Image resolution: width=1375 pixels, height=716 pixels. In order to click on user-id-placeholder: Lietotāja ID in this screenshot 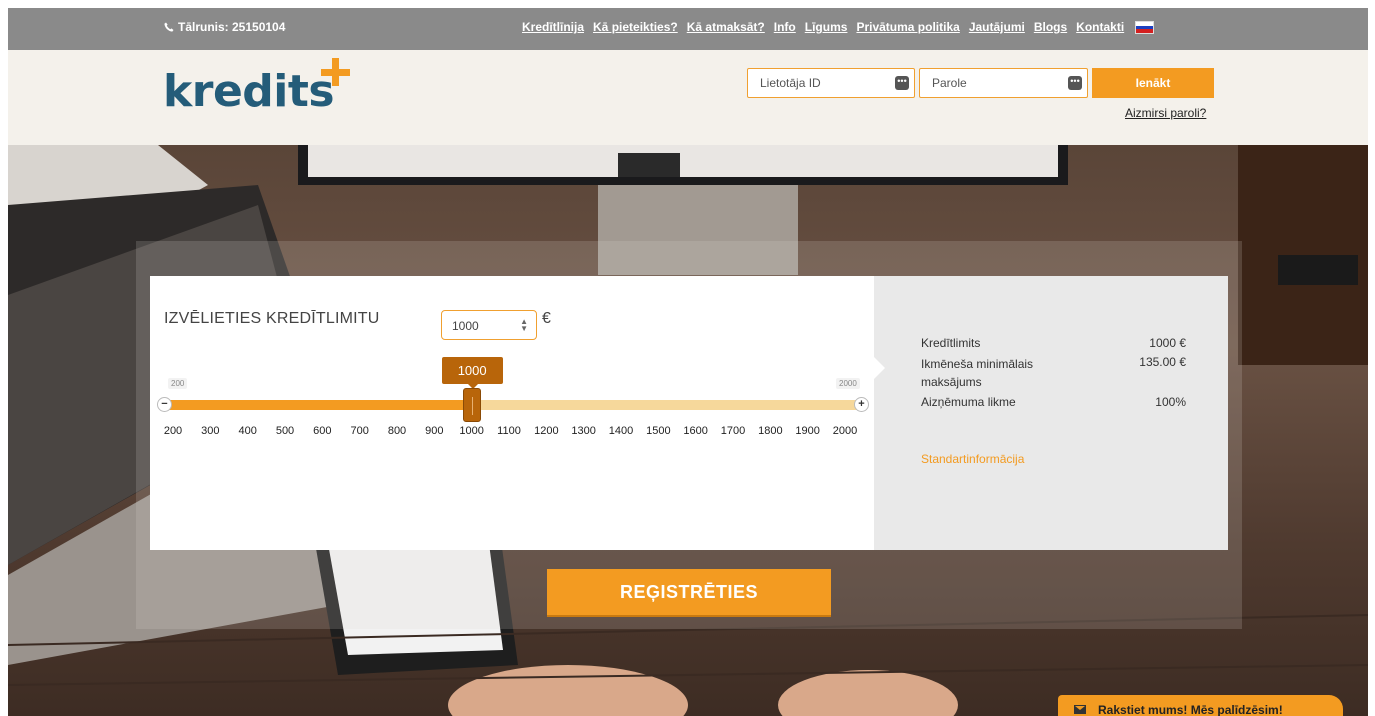, I will do `click(790, 83)`.